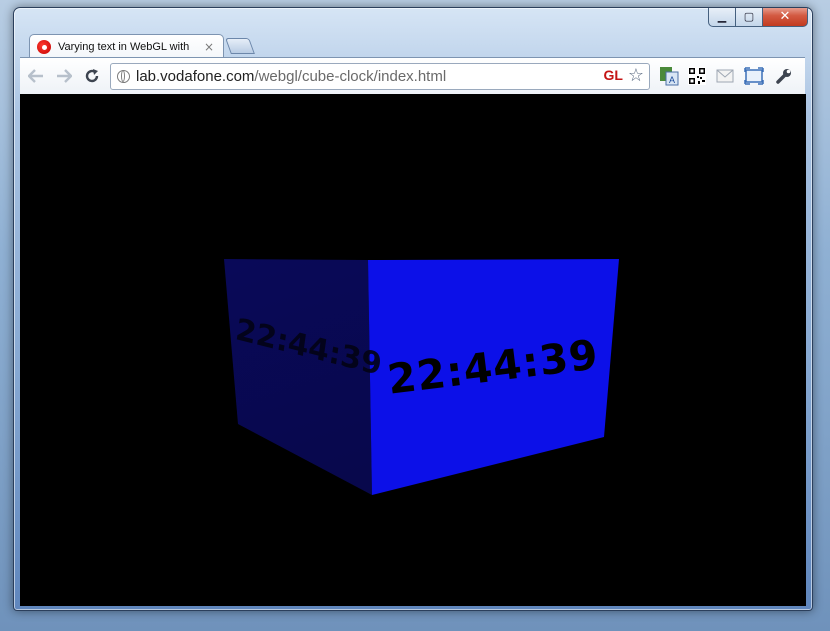 The width and height of the screenshot is (830, 631). I want to click on minimize-button: ▁, so click(722, 17).